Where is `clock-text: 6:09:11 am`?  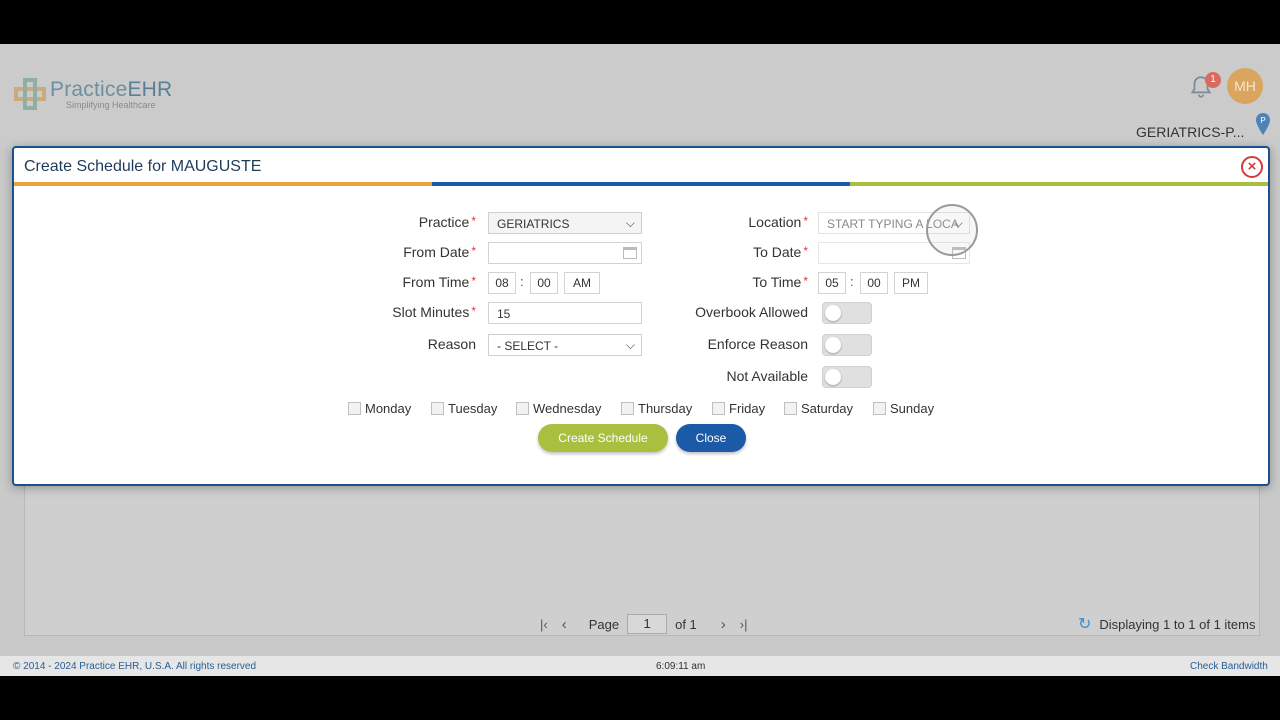
clock-text: 6:09:11 am is located at coordinates (681, 666).